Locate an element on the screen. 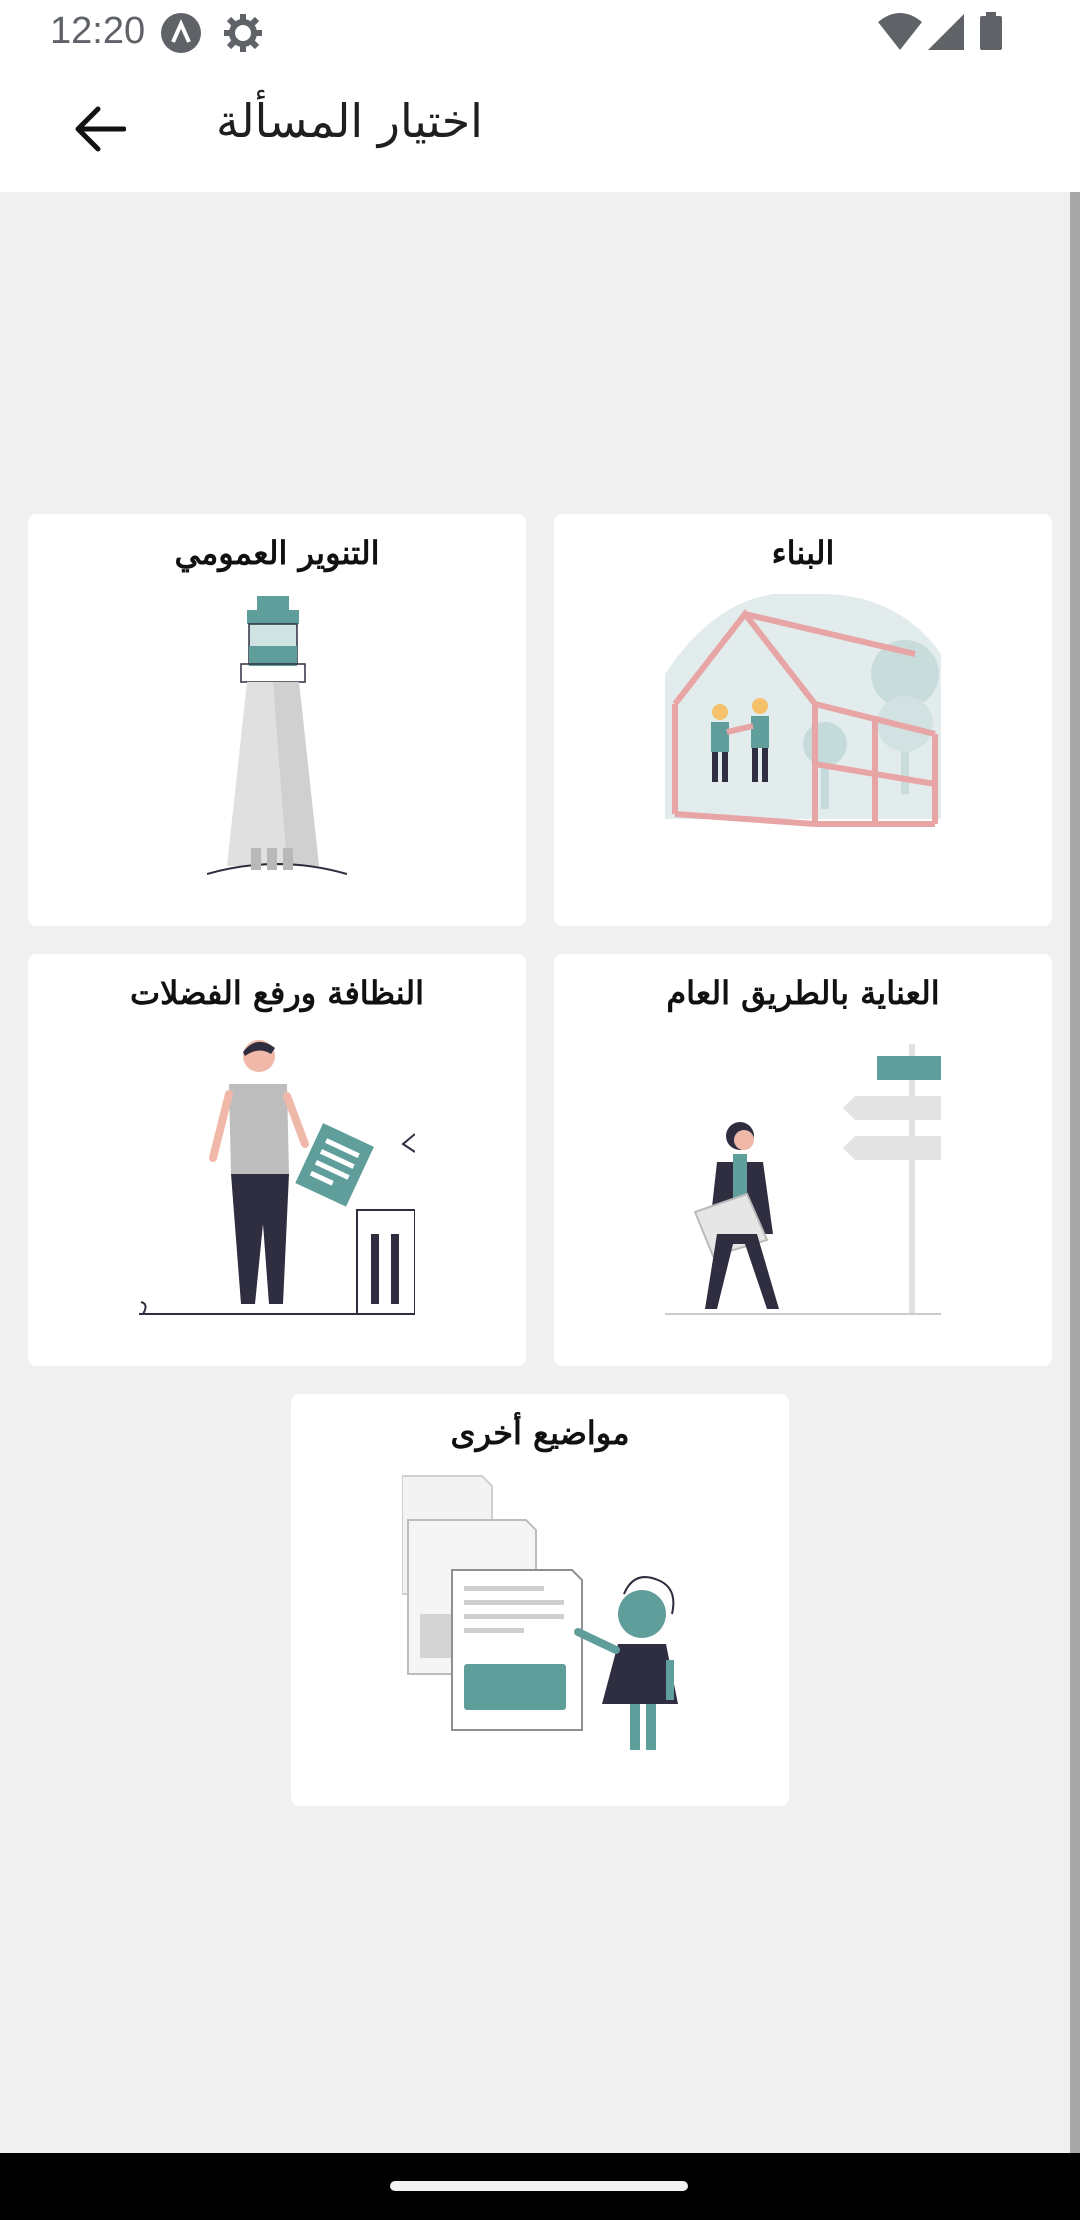 This screenshot has height=2220, width=1080. category-card-construction: البناء is located at coordinates (803, 720).